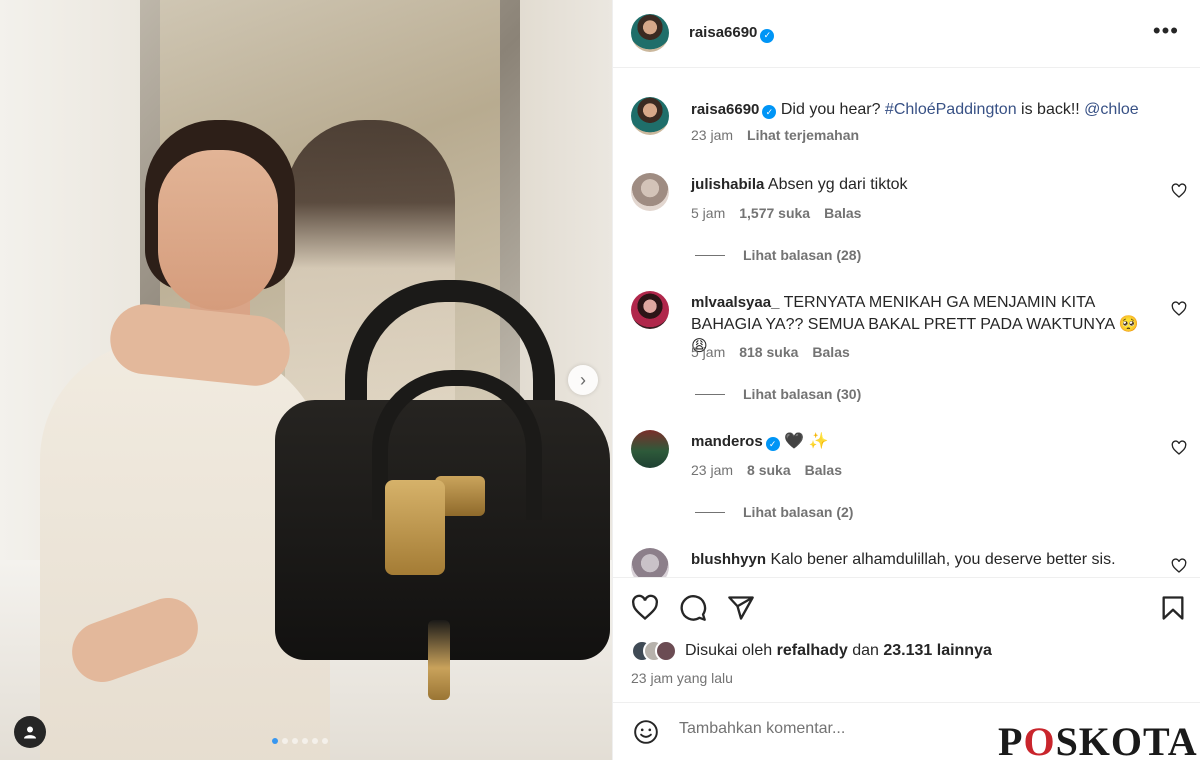 The height and width of the screenshot is (760, 1200). What do you see at coordinates (654, 651) in the screenshot?
I see `likers-avatars` at bounding box center [654, 651].